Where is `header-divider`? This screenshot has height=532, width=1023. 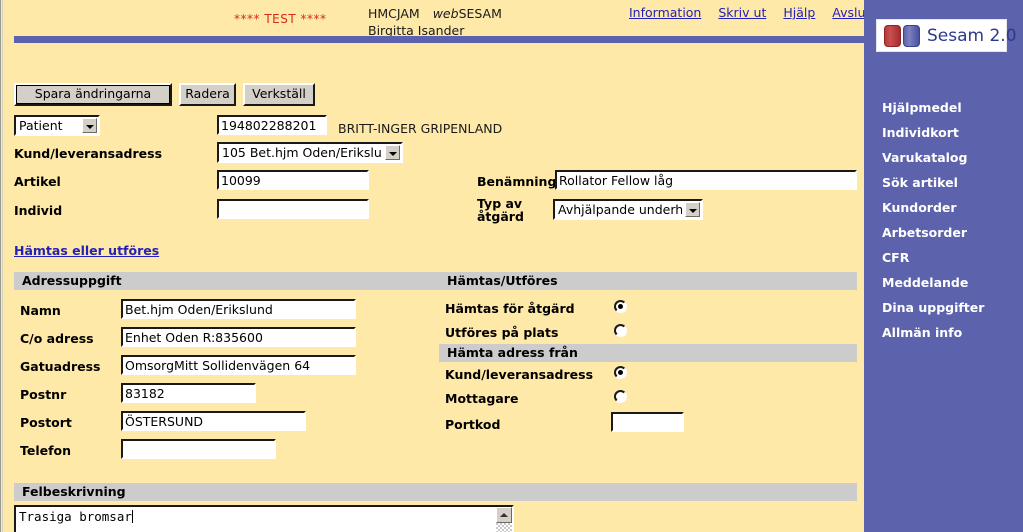
header-divider is located at coordinates (441, 39).